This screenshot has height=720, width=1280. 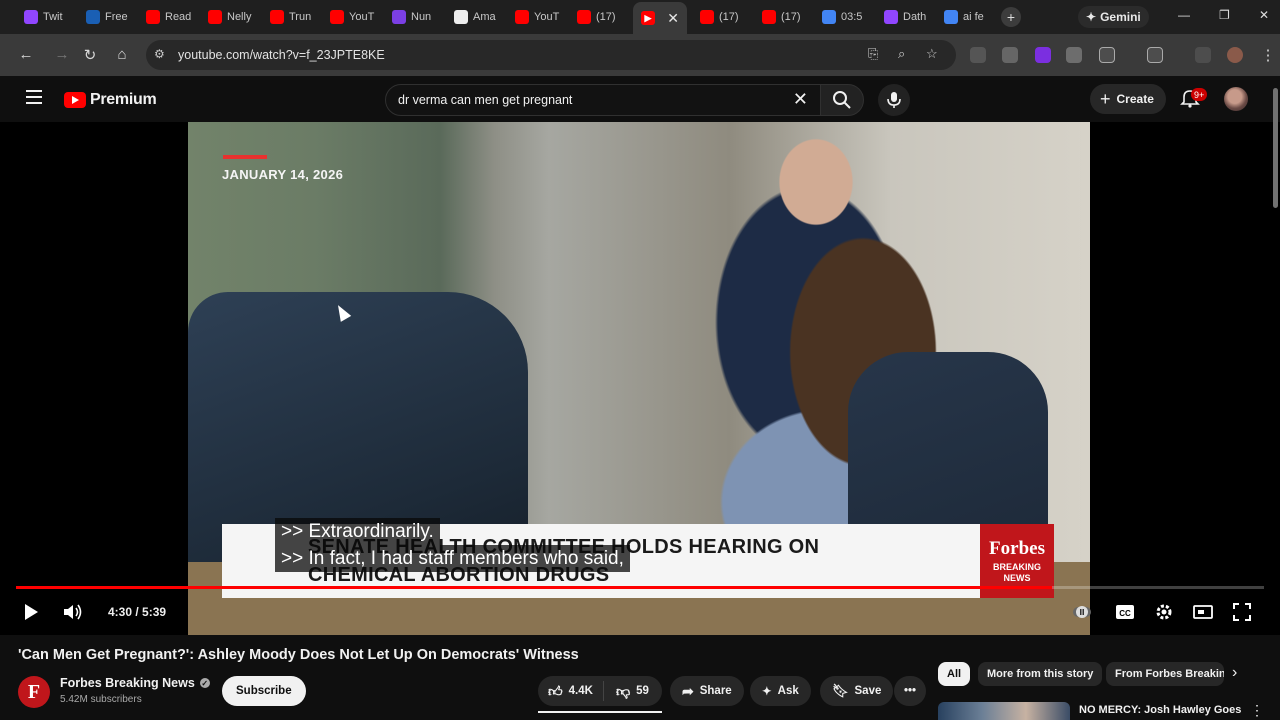 I want to click on browser-tab: Ama, so click(x=480, y=17).